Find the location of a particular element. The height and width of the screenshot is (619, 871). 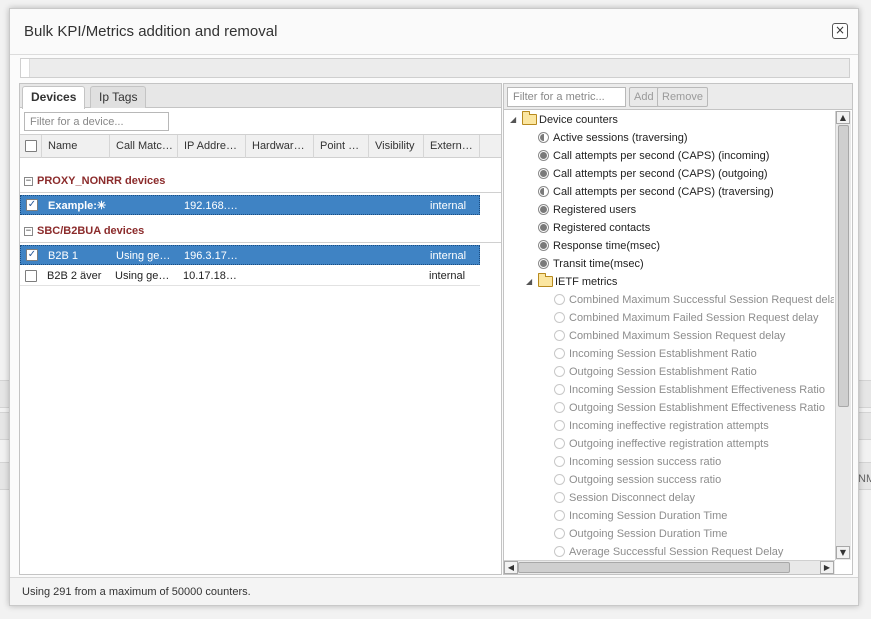

column-header-name: Name is located at coordinates (76, 146).